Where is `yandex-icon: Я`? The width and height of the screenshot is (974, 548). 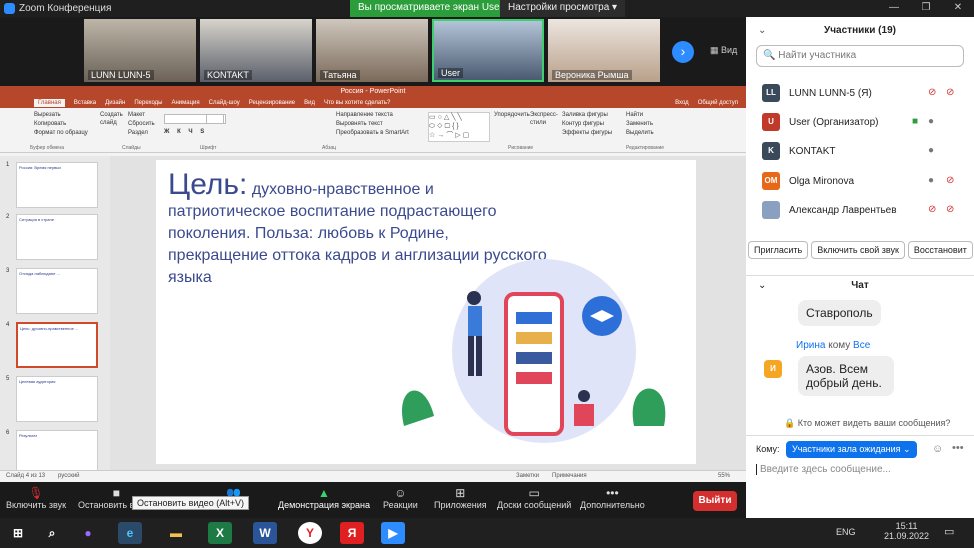
yandex-icon: Я is located at coordinates (352, 533).